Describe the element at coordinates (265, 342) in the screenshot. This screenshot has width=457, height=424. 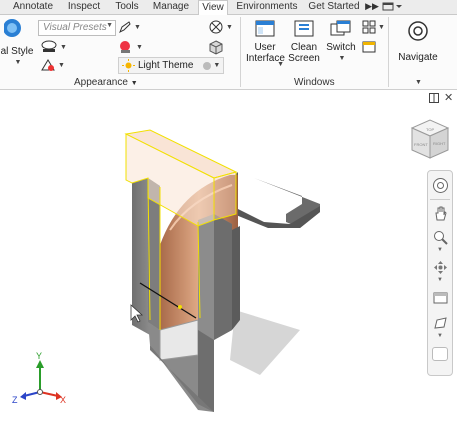
I see `ground-shadow` at that location.